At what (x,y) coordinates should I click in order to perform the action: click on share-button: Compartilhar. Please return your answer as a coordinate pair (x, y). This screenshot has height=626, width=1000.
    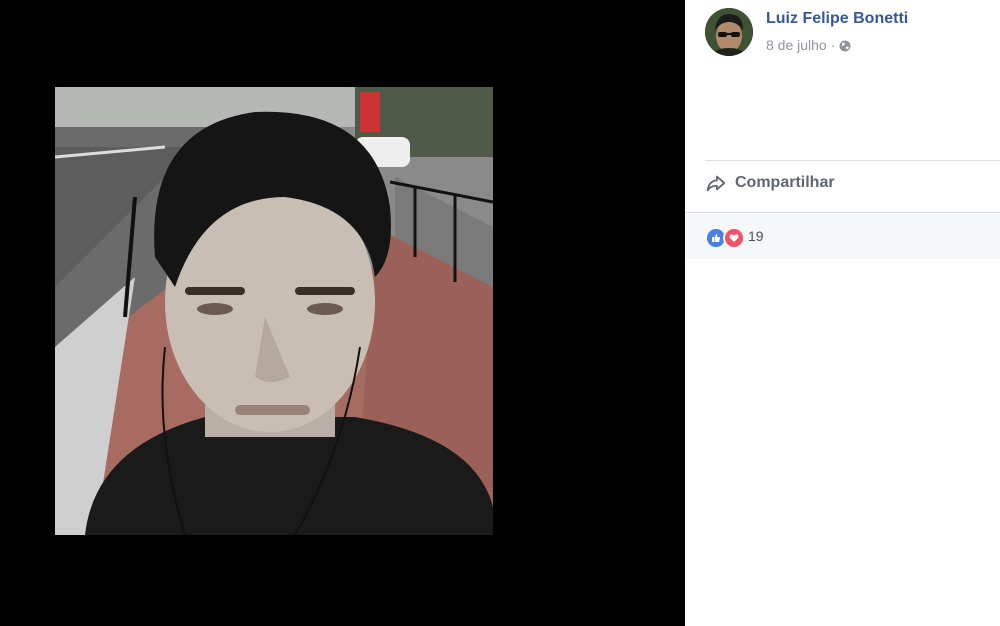
    Looking at the image, I should click on (770, 183).